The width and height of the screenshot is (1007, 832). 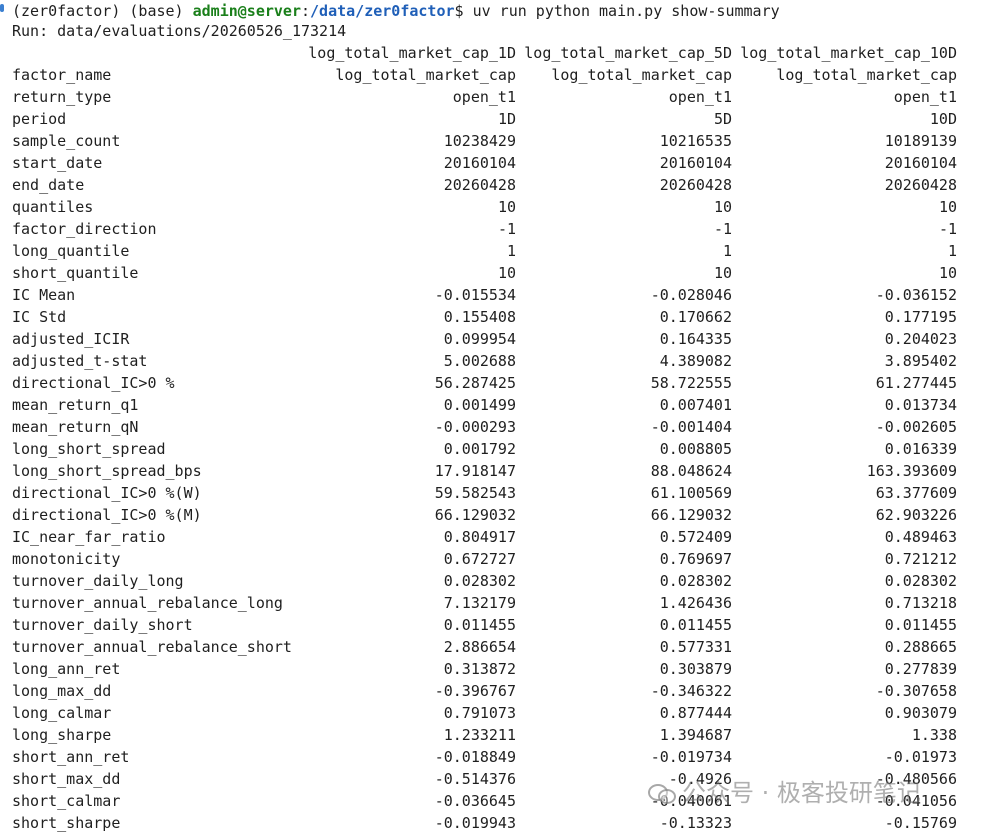 What do you see at coordinates (503, 119) in the screenshot?
I see `table-row: period 1D 5D 10D` at bounding box center [503, 119].